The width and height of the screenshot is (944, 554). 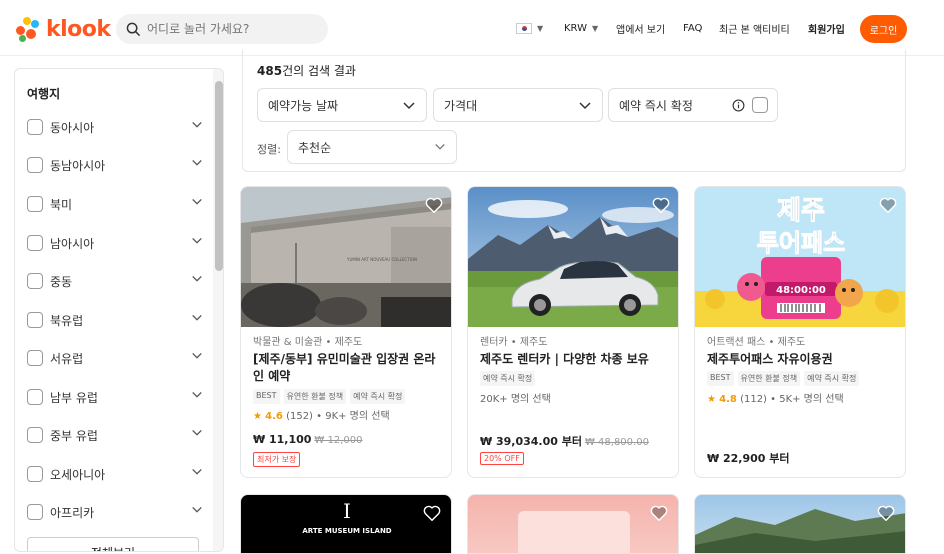 What do you see at coordinates (115, 127) in the screenshot?
I see `sidebar-item: 동아시아` at bounding box center [115, 127].